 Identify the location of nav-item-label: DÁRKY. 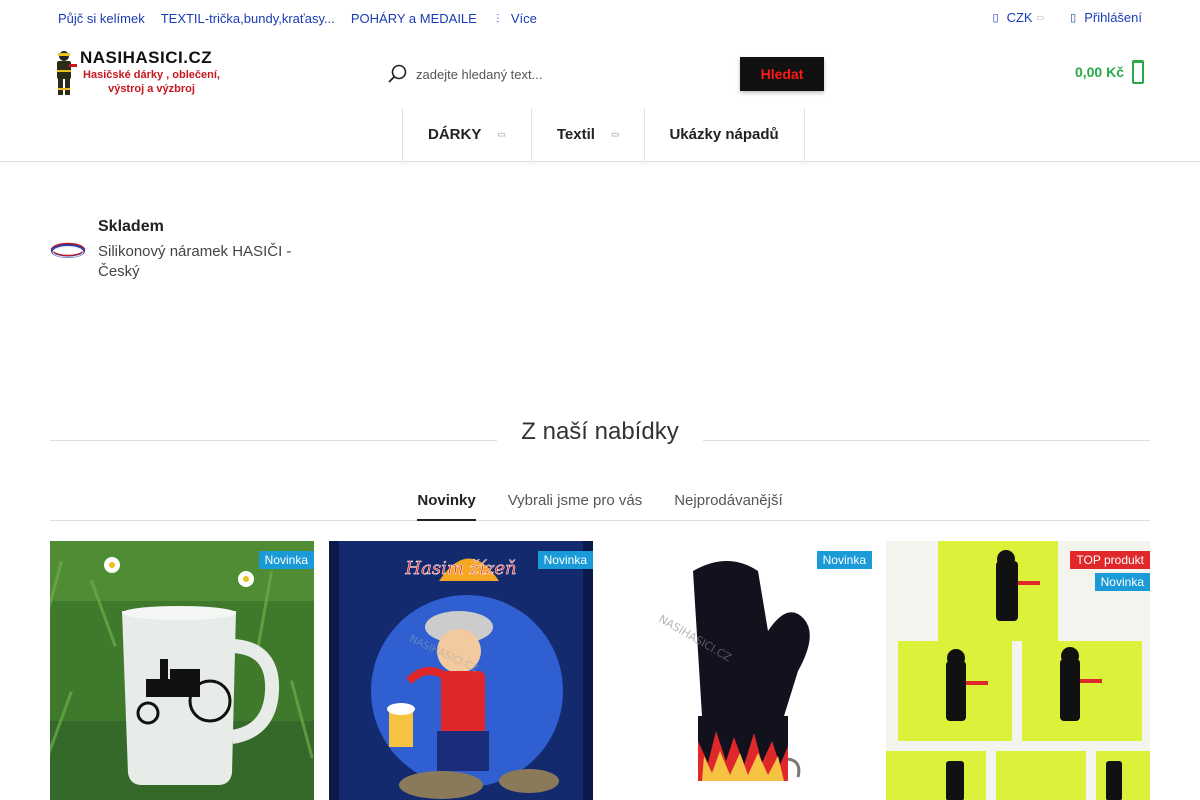
(455, 134).